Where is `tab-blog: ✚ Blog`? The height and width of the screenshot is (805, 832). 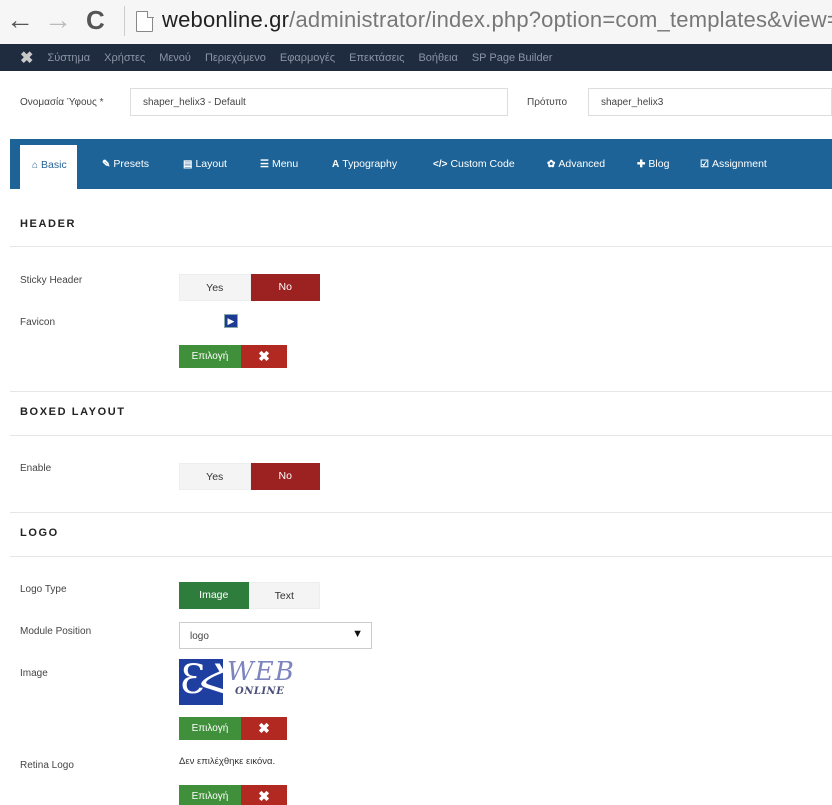 tab-blog: ✚ Blog is located at coordinates (653, 164).